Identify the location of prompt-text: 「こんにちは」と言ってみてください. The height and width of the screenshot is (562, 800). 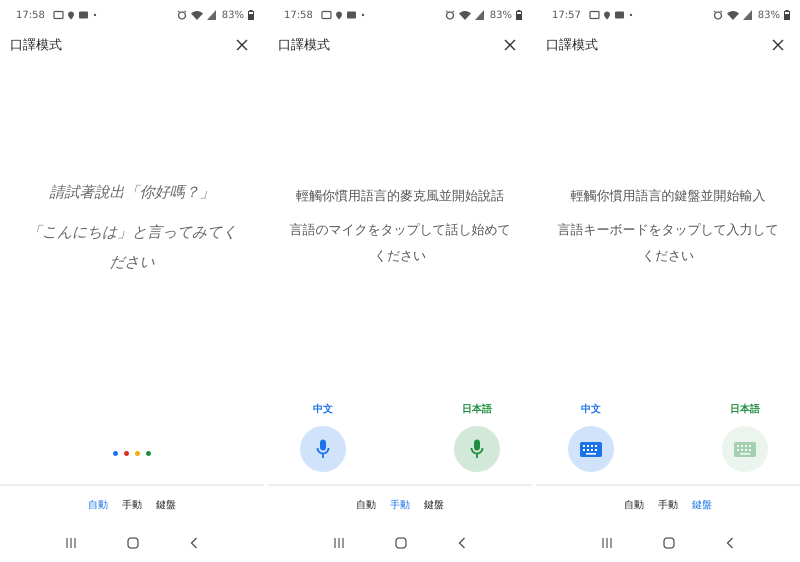
(132, 247).